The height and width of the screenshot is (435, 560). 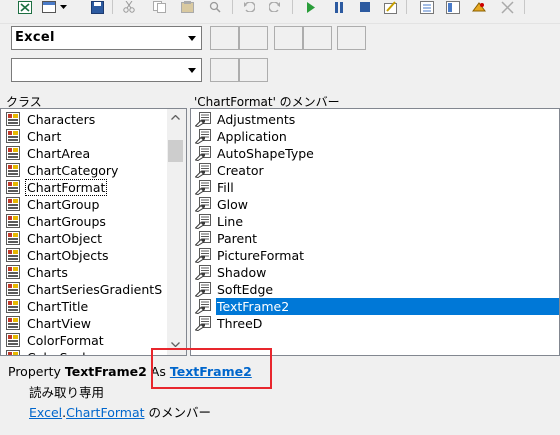 I want to click on class-link: ChartFormat, so click(x=105, y=412).